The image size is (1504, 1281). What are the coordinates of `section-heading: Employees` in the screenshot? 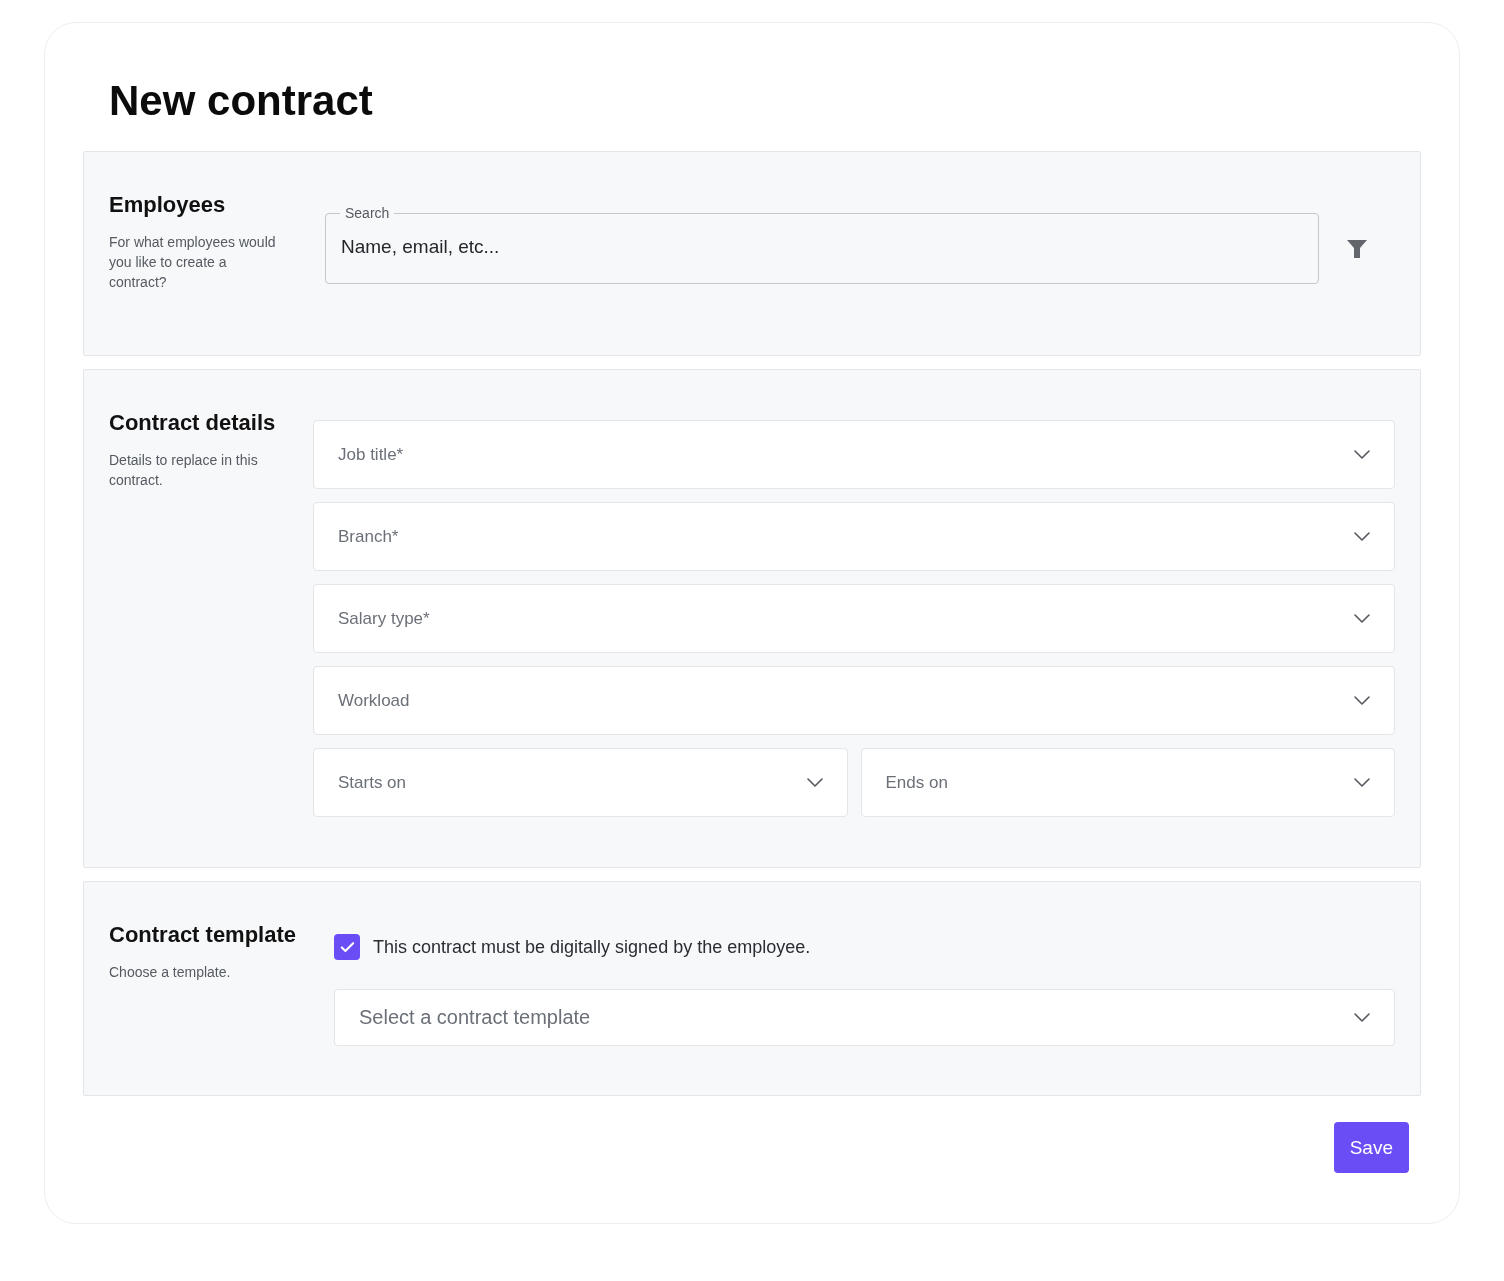 It's located at (168, 205).